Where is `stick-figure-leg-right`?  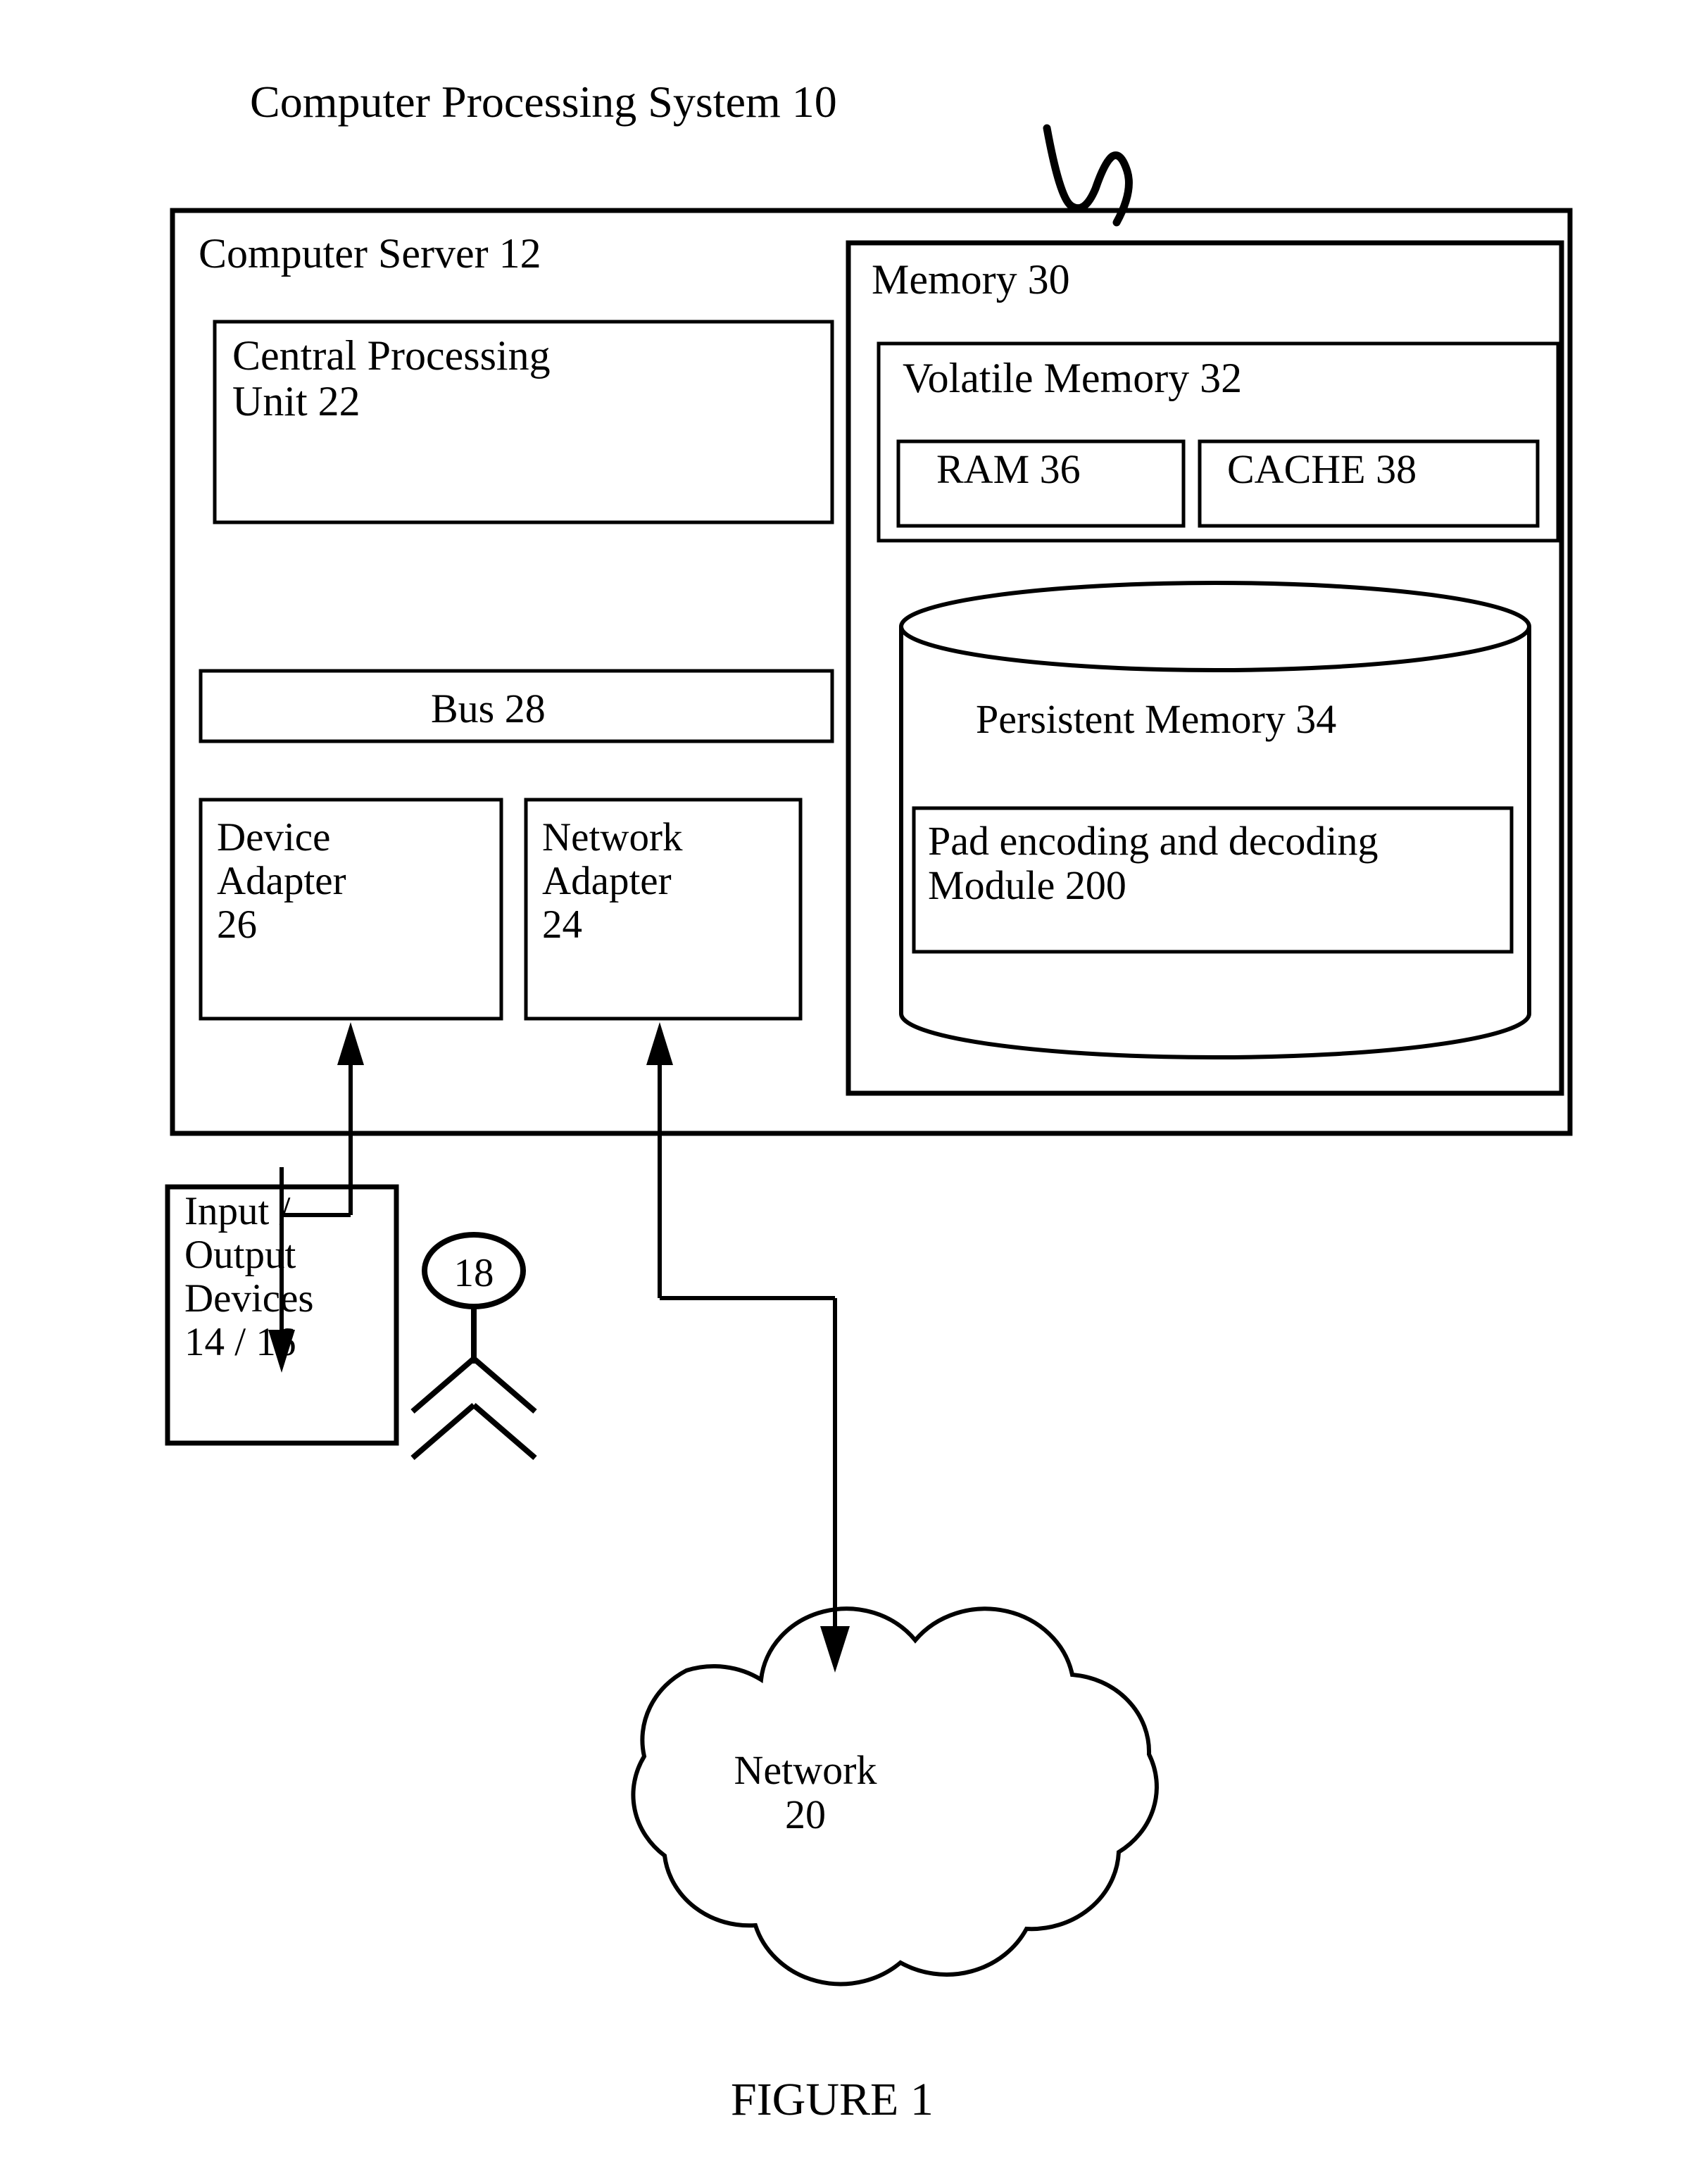 stick-figure-leg-right is located at coordinates (504, 1431).